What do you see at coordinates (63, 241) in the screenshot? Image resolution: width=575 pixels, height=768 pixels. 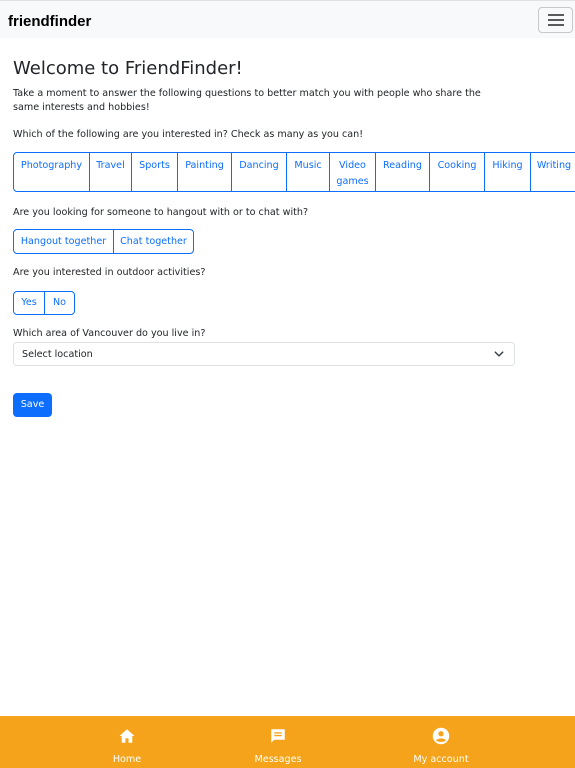 I see `hangout-option-hangout: Hangout together` at bounding box center [63, 241].